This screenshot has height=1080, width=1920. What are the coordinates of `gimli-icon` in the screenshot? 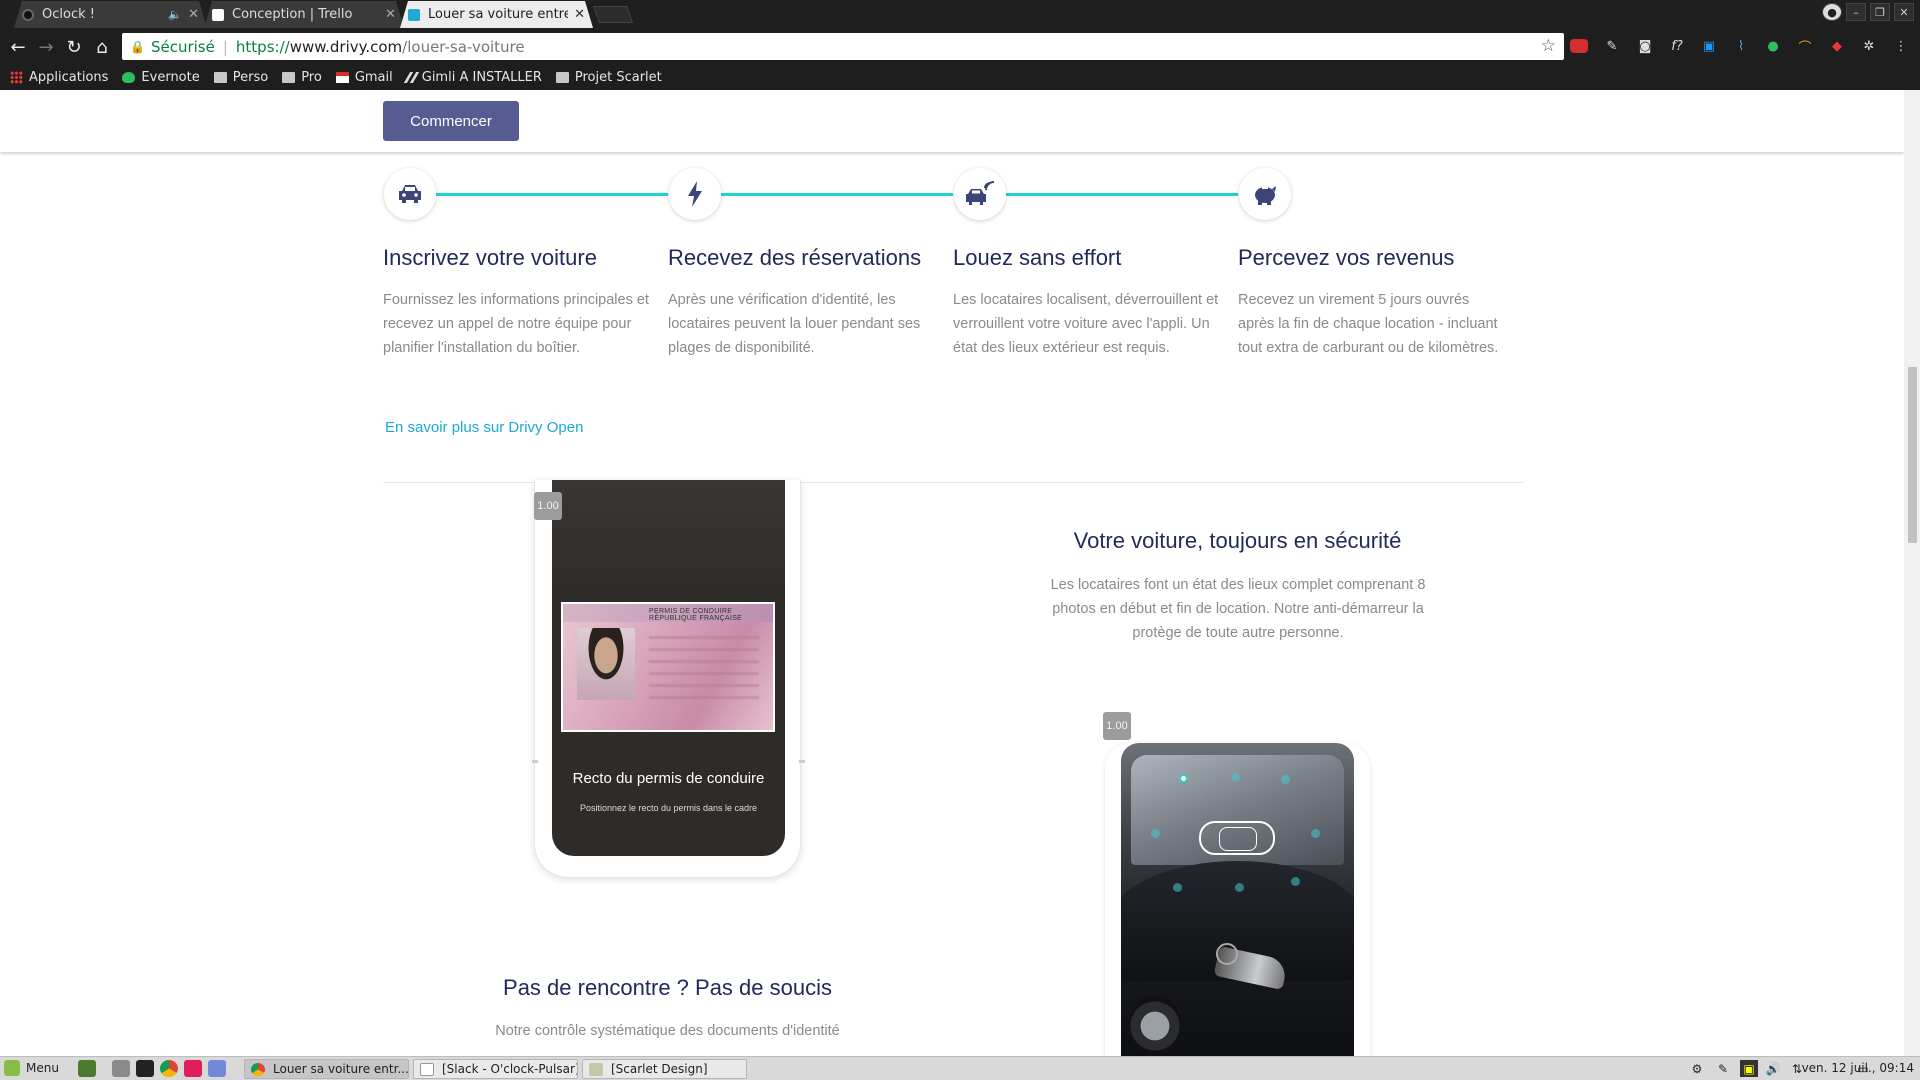 It's located at (411, 77).